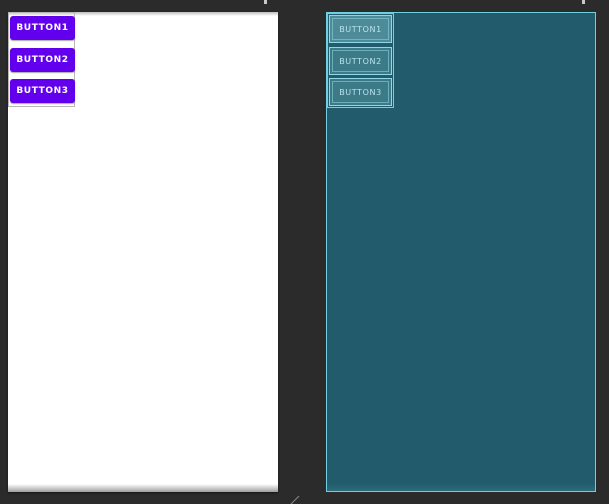 This screenshot has height=504, width=609. I want to click on design-resize-handle, so click(265, 2).